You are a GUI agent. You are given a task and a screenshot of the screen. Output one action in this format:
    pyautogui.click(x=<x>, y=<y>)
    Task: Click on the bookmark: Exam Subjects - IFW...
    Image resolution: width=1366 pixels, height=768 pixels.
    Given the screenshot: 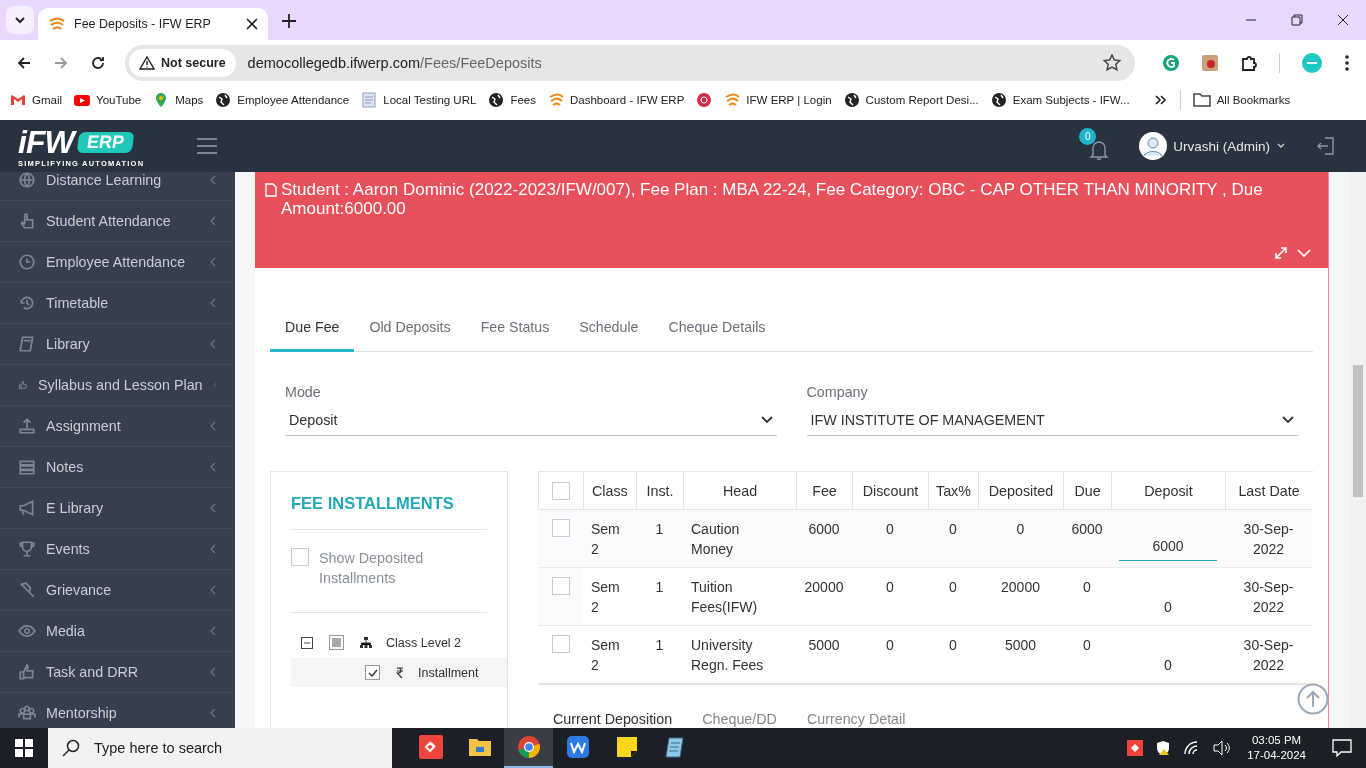 What is the action you would take?
    pyautogui.click(x=1060, y=100)
    